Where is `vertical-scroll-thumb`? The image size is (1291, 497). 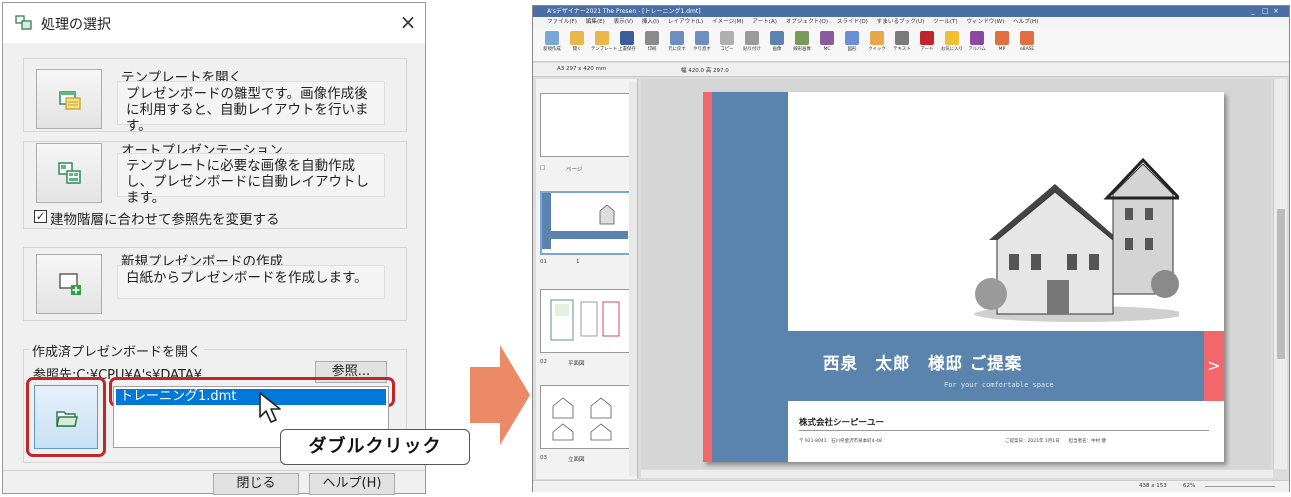
vertical-scroll-thumb is located at coordinates (1281, 284).